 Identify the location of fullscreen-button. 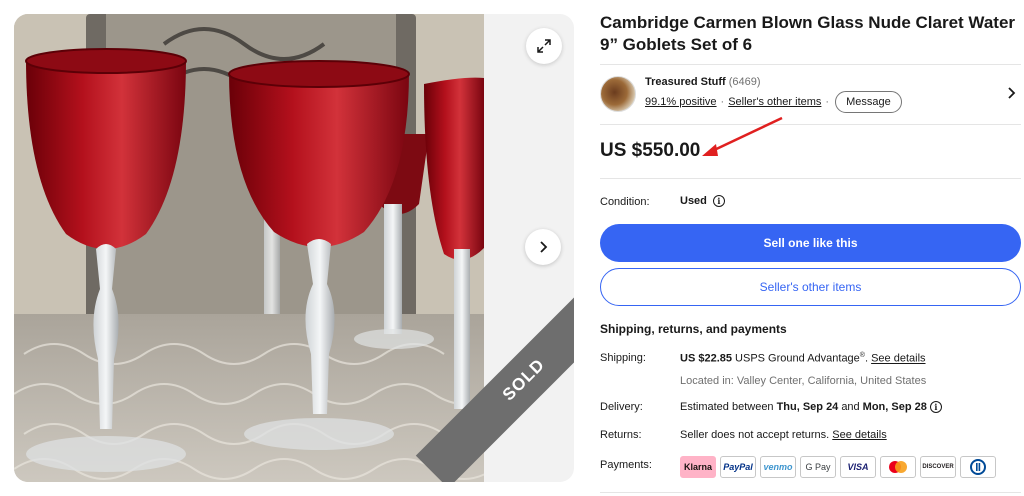
(544, 46).